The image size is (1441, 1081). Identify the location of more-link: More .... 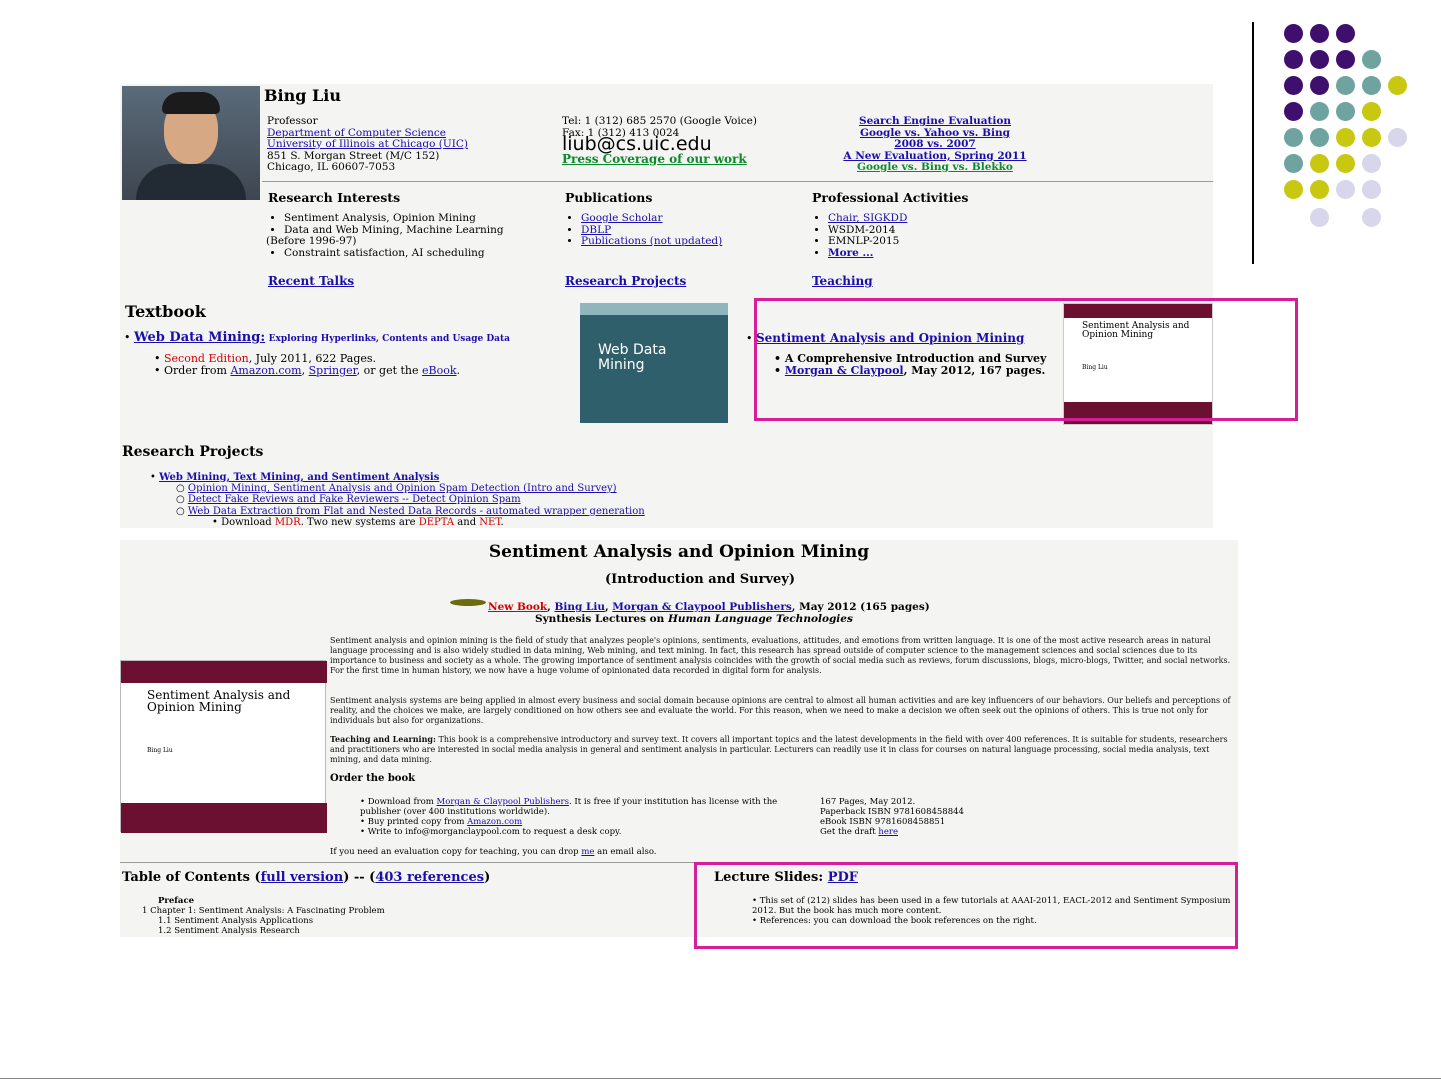
(850, 253).